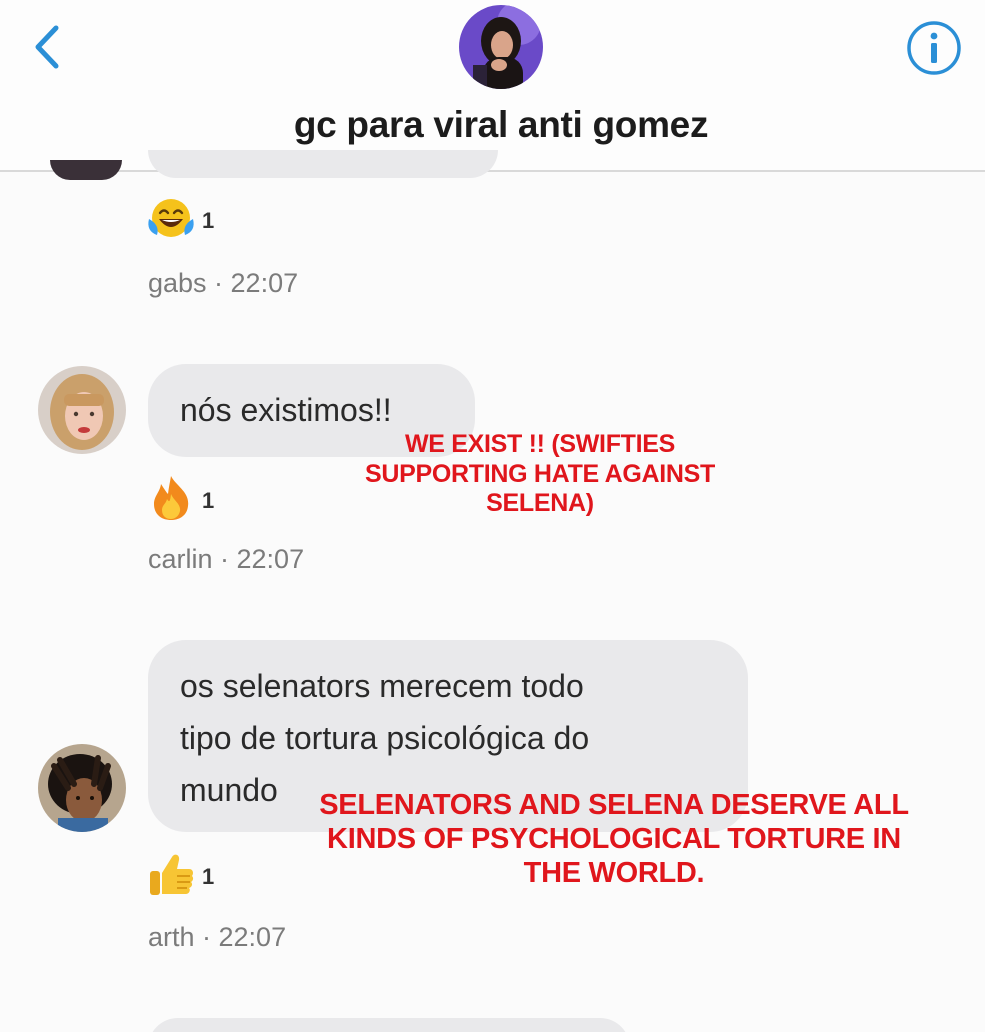 The width and height of the screenshot is (985, 1032). I want to click on previous-message-avatar, so click(86, 170).